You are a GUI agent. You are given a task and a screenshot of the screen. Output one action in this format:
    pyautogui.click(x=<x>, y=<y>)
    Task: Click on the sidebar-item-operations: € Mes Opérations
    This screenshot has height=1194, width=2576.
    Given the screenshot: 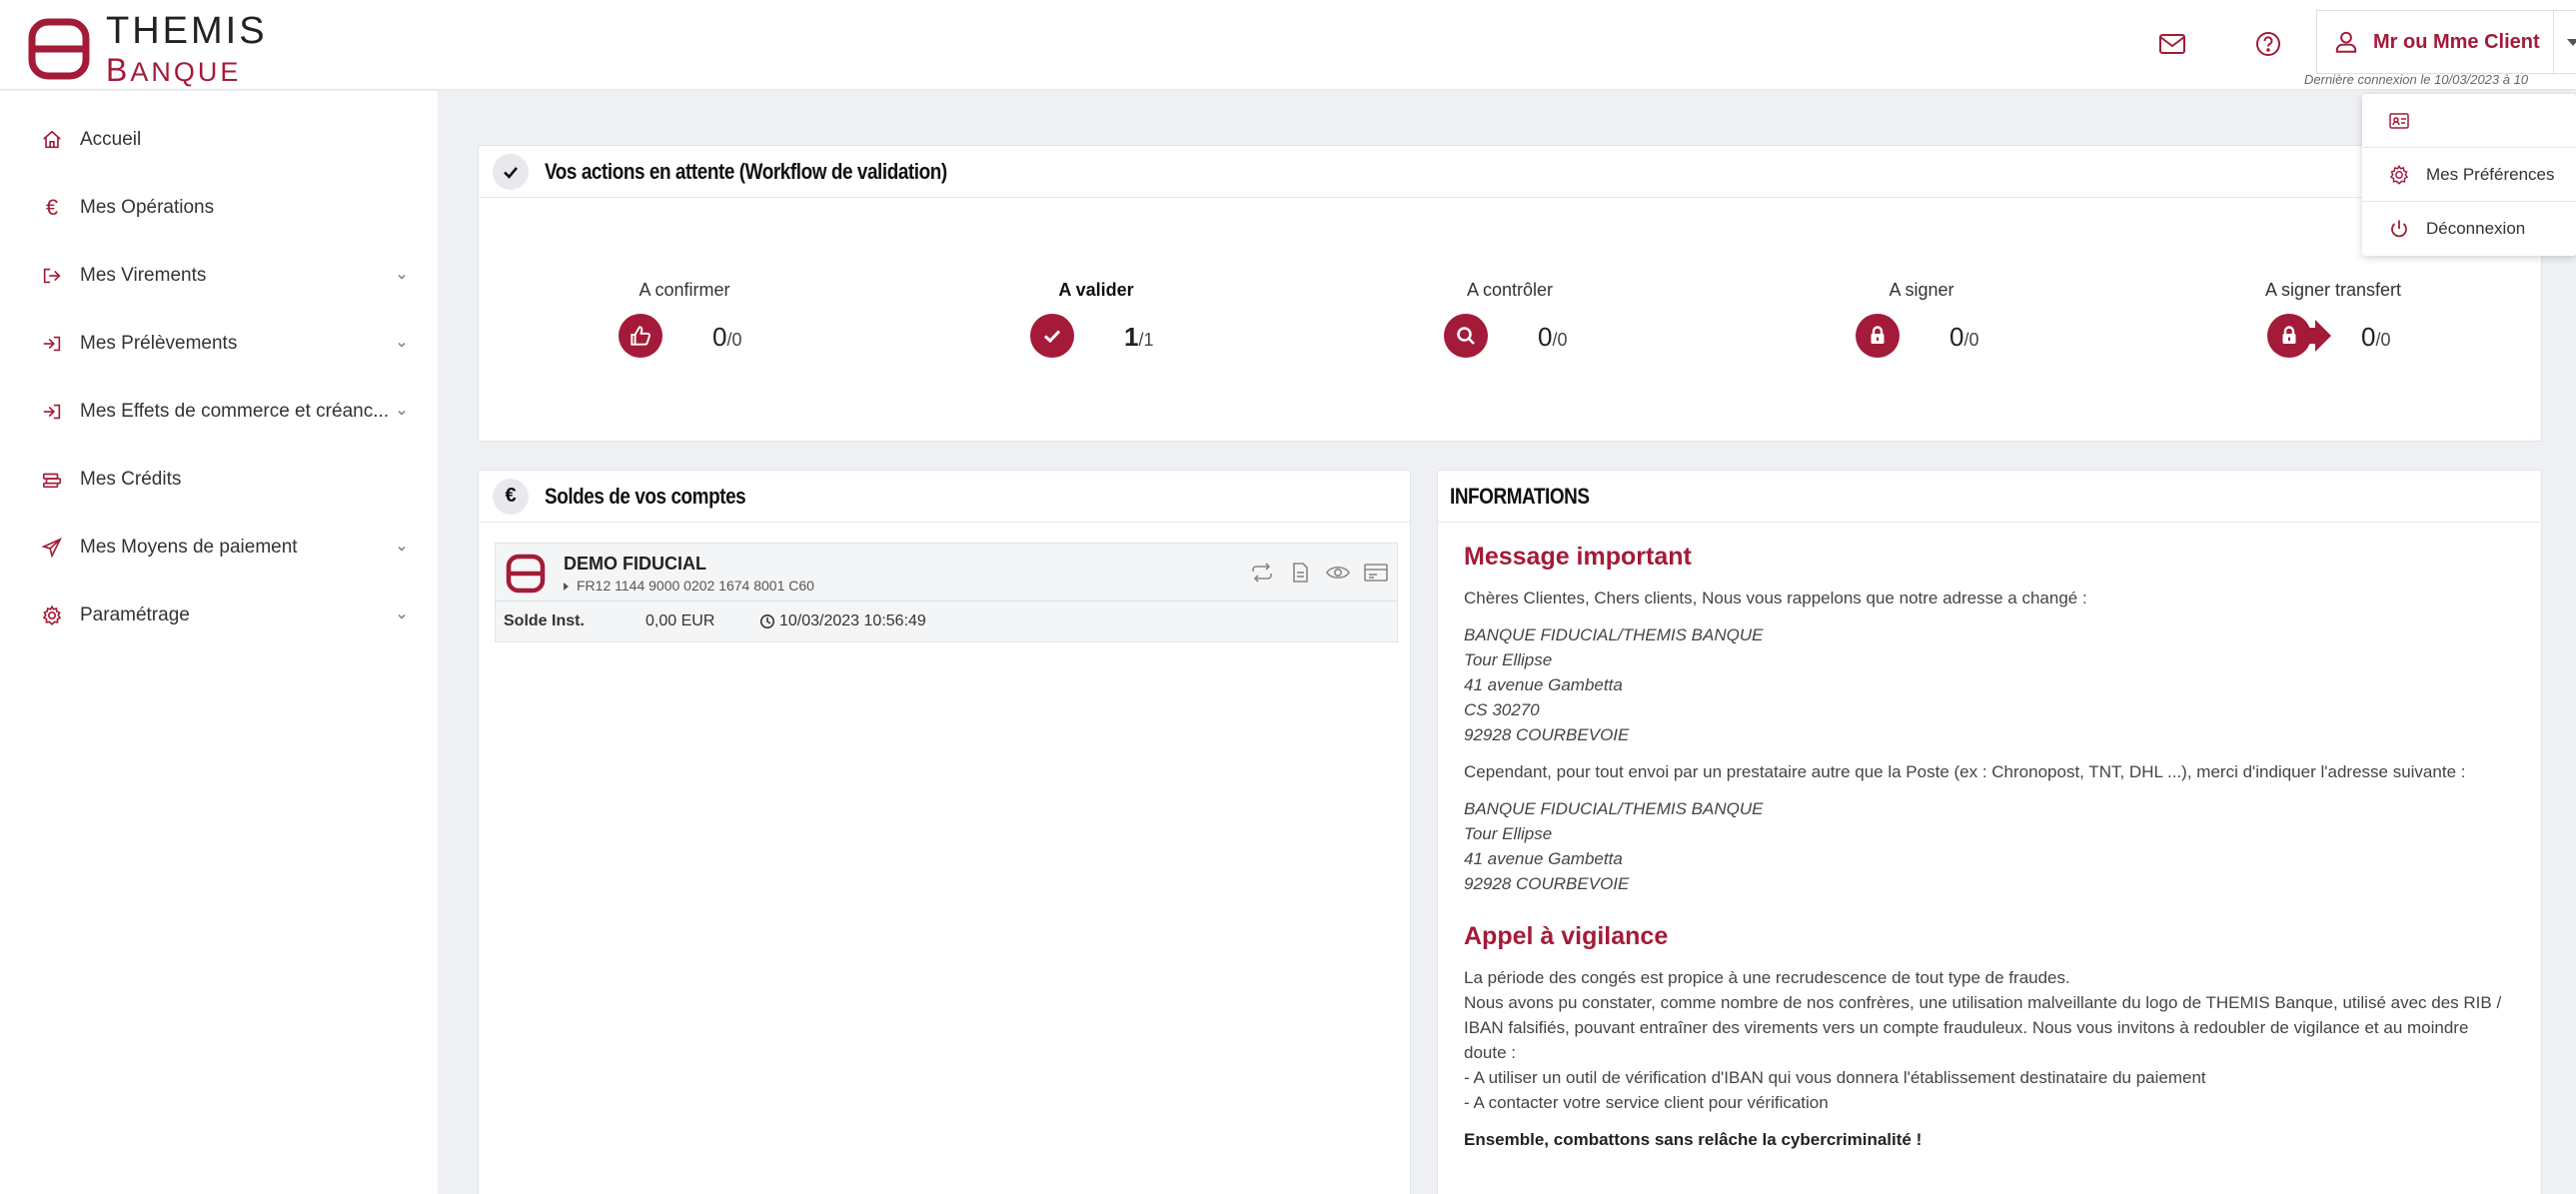 What is the action you would take?
    pyautogui.click(x=219, y=208)
    